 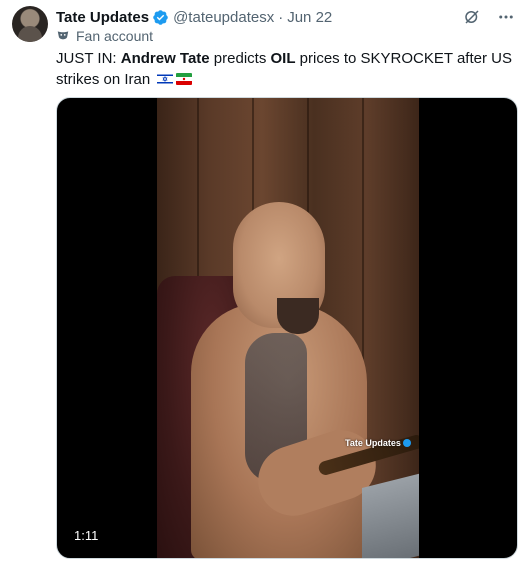 I want to click on tweet-text-mid1: predicts, so click(x=240, y=58).